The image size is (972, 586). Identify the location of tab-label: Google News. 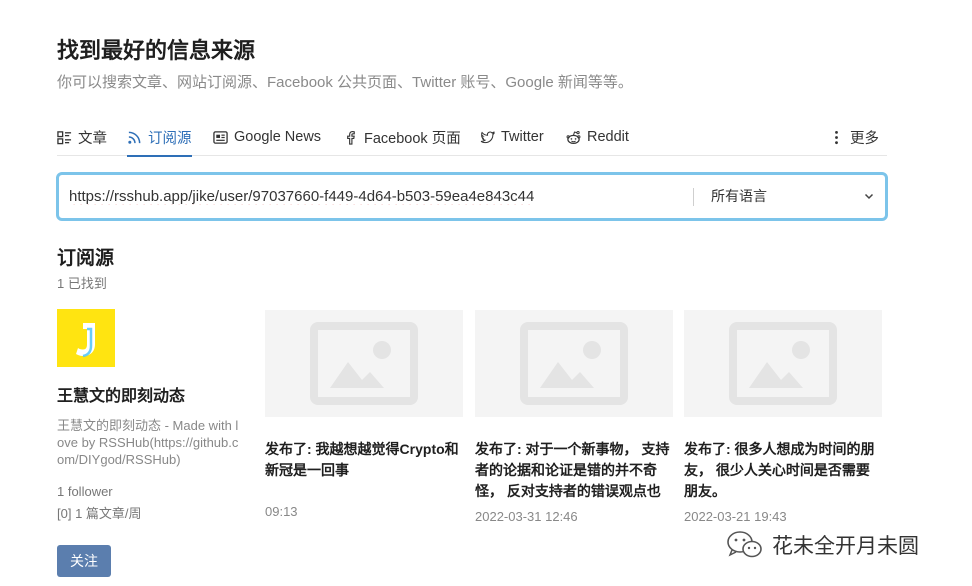
(278, 137).